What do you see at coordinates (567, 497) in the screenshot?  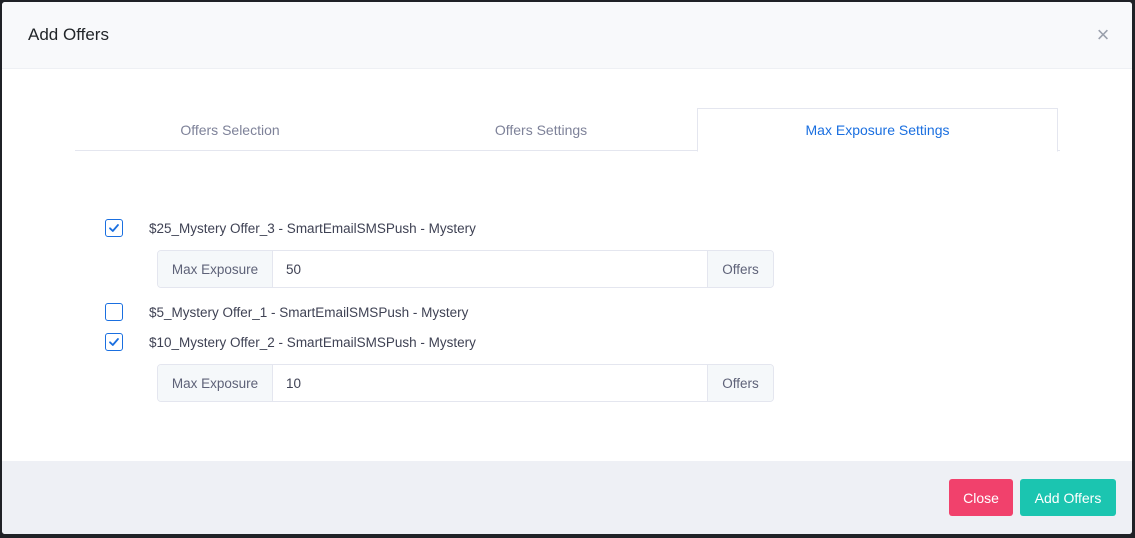 I see `modal-footer: Close Add Offers` at bounding box center [567, 497].